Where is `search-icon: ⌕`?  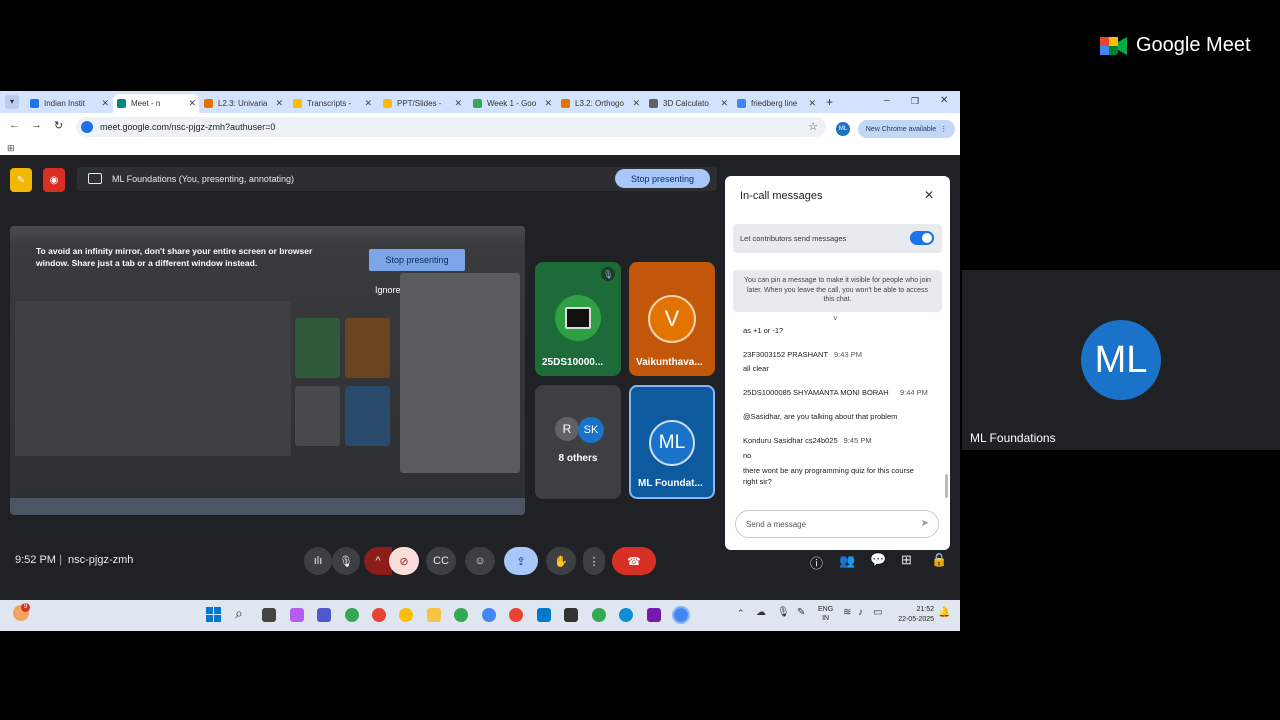 search-icon: ⌕ is located at coordinates (239, 613).